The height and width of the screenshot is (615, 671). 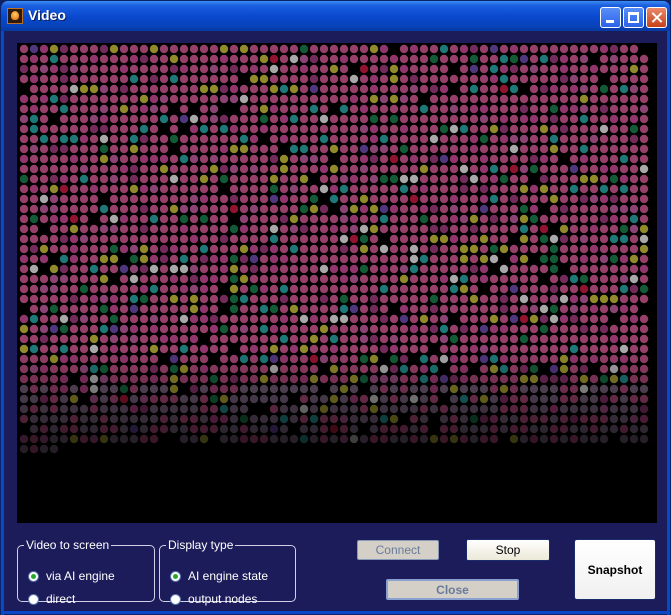 What do you see at coordinates (615, 569) in the screenshot?
I see `snapshot-button: Snapshot` at bounding box center [615, 569].